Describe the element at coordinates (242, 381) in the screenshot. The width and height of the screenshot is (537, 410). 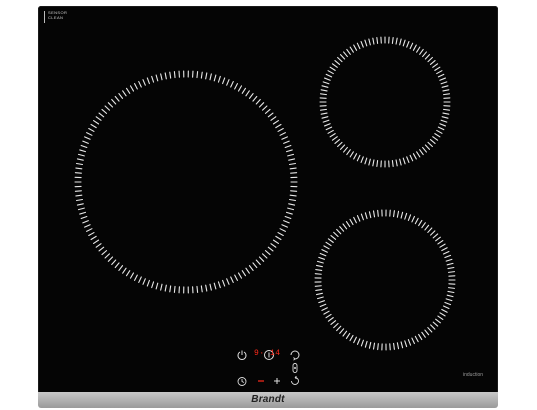
I see `timer-icon` at that location.